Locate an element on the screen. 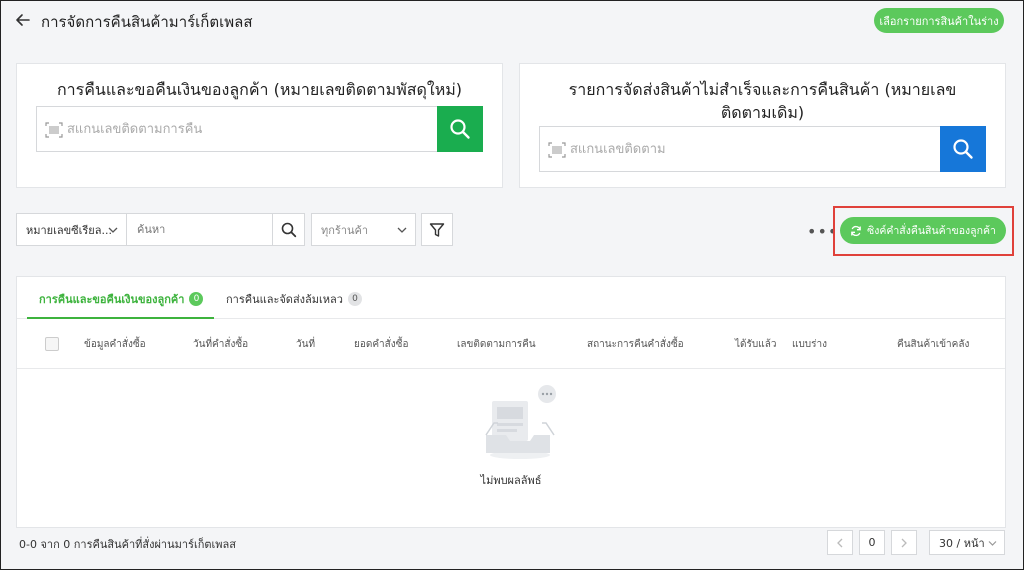  next-page-button is located at coordinates (904, 542).